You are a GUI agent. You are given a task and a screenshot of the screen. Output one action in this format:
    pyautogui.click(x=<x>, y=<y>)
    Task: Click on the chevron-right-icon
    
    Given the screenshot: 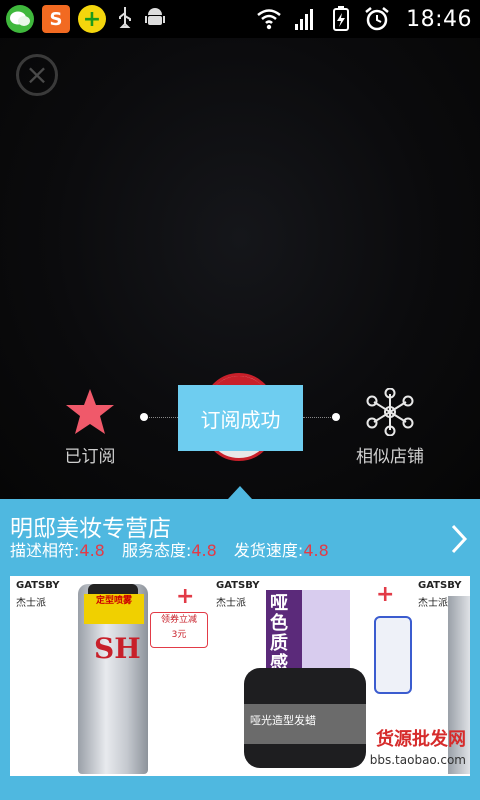 What is the action you would take?
    pyautogui.click(x=459, y=539)
    